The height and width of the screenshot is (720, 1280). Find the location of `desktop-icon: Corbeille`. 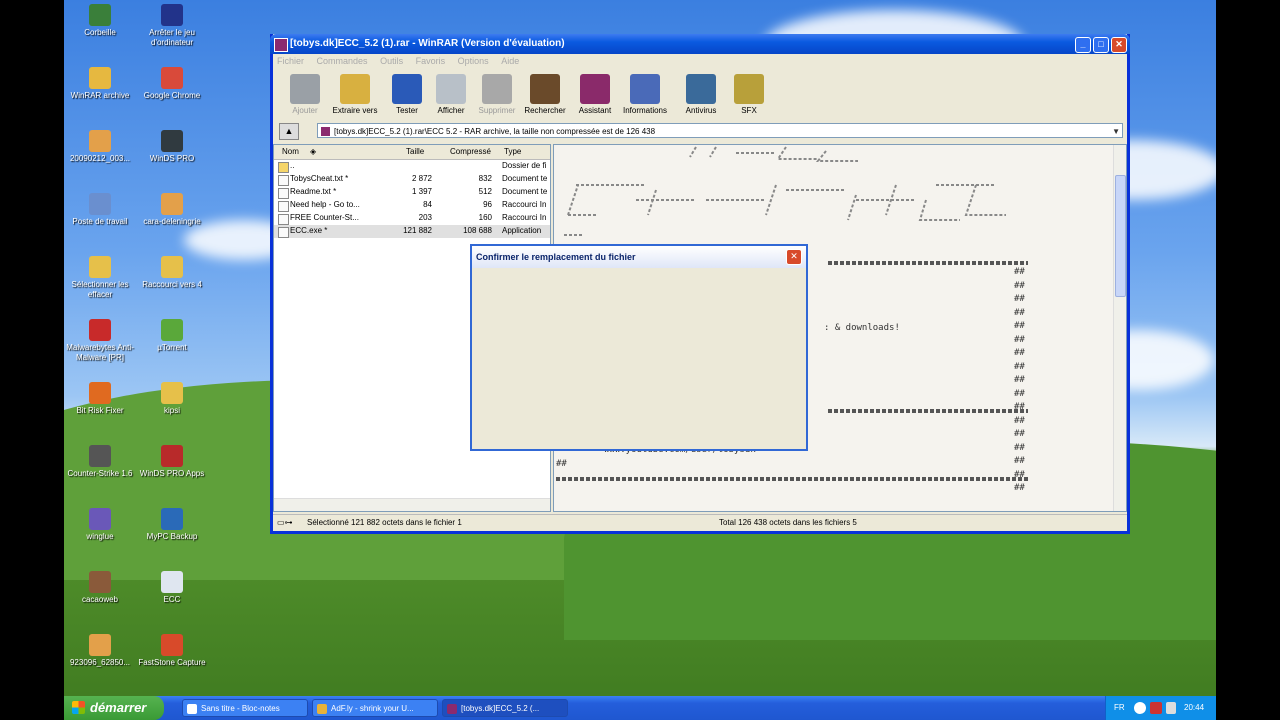

desktop-icon: Corbeille is located at coordinates (100, 26).